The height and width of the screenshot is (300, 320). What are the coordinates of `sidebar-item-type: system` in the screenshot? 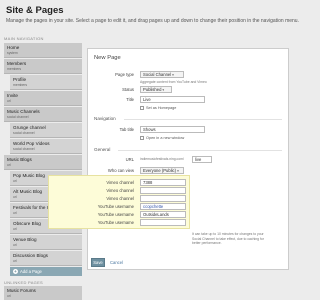 It's located at (12, 53).